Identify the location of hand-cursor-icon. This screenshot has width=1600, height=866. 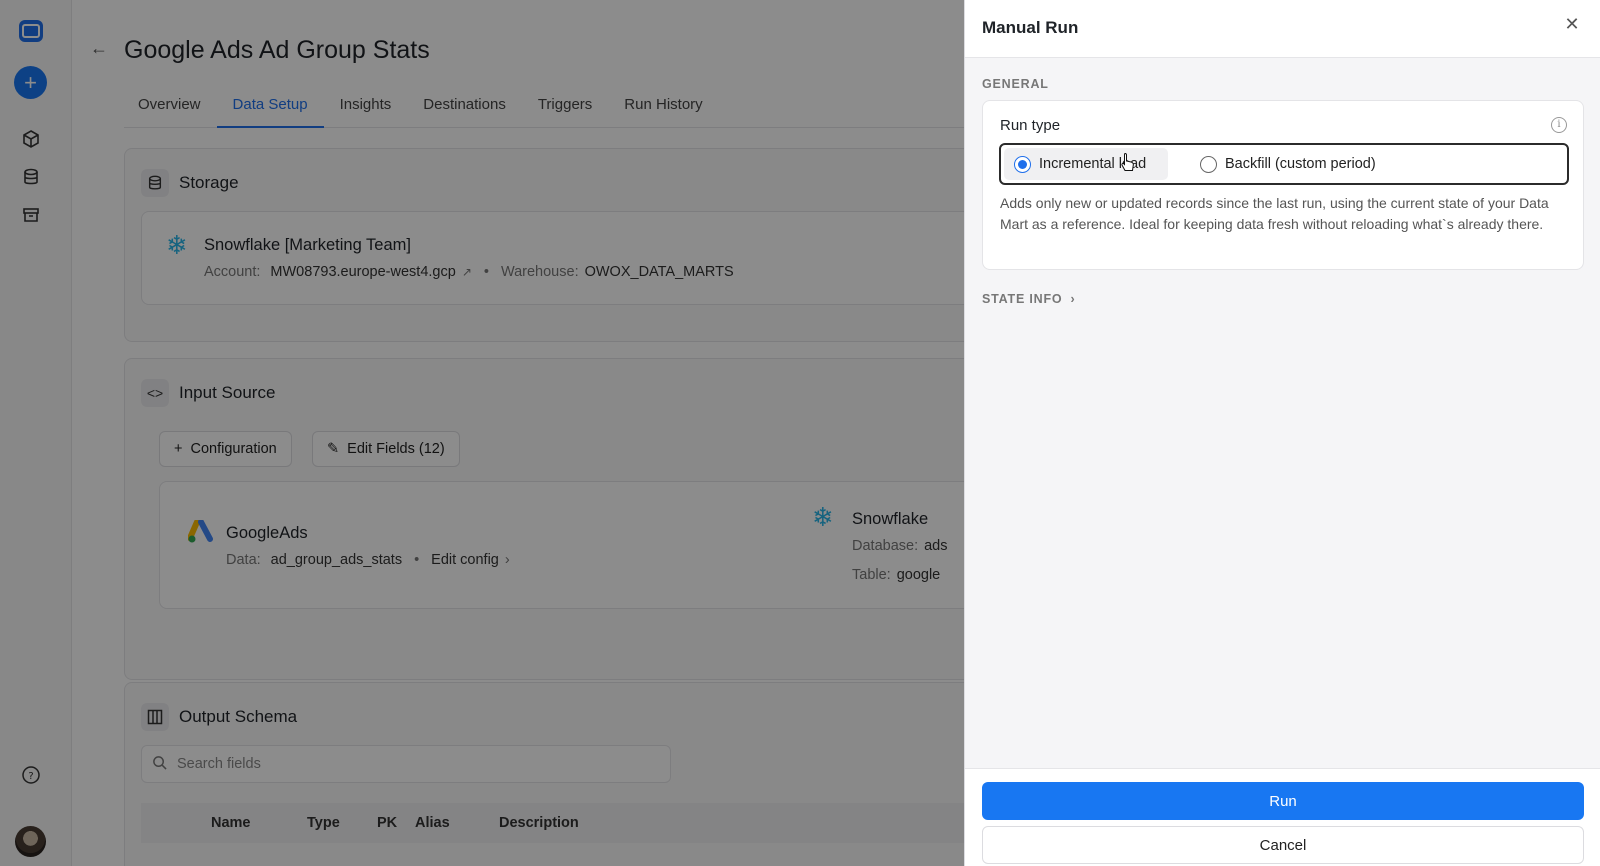
(1128, 162).